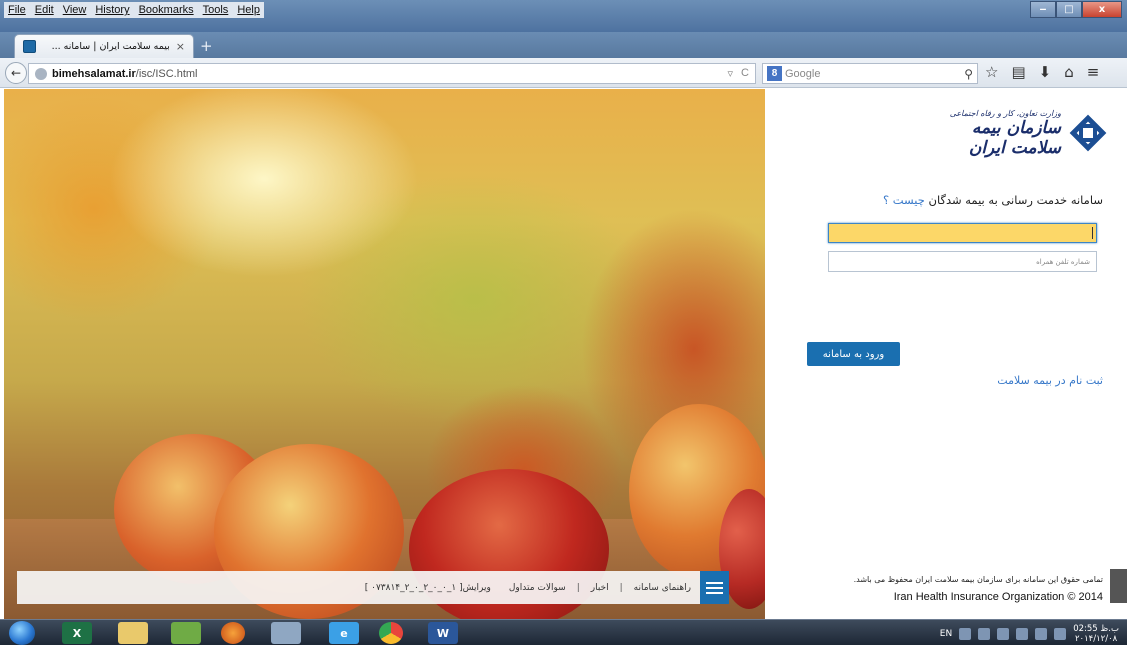  I want to click on search-box: 8 Google ⚲, so click(870, 73).